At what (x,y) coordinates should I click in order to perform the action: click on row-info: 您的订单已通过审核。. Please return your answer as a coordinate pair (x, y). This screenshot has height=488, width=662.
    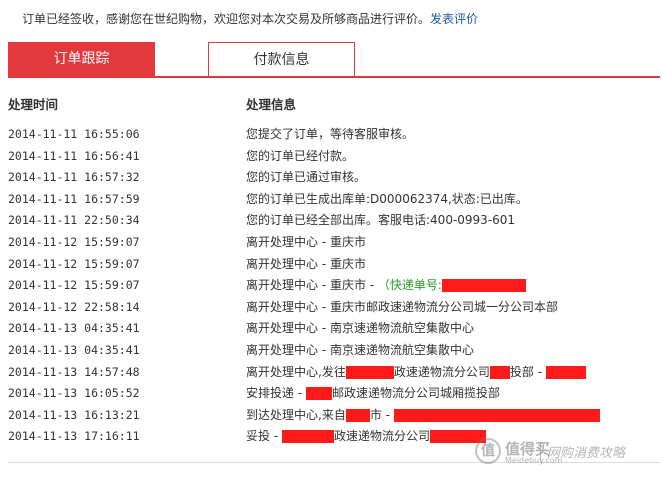
    Looking at the image, I should click on (306, 177).